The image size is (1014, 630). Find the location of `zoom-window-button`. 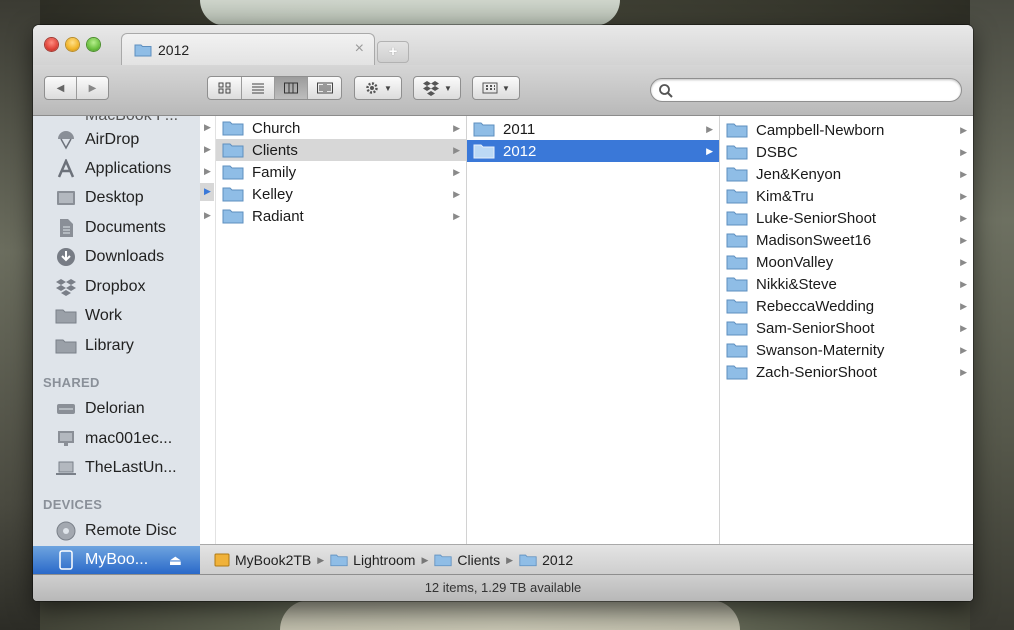

zoom-window-button is located at coordinates (93, 44).